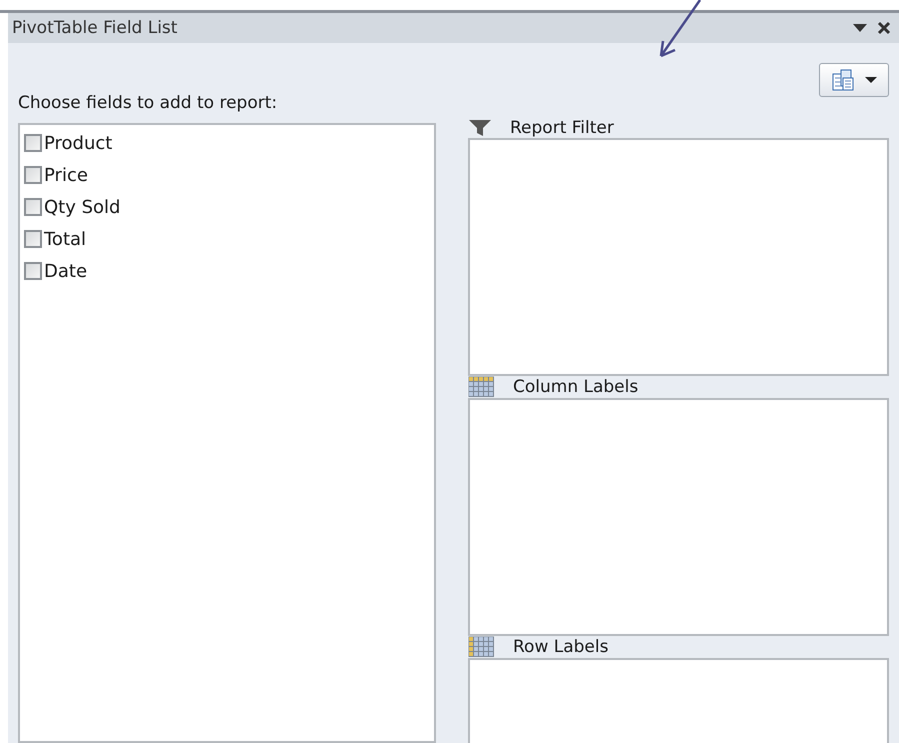 The image size is (899, 743). Describe the element at coordinates (148, 103) in the screenshot. I see `prompt-text: Choose fields to add to report:` at that location.